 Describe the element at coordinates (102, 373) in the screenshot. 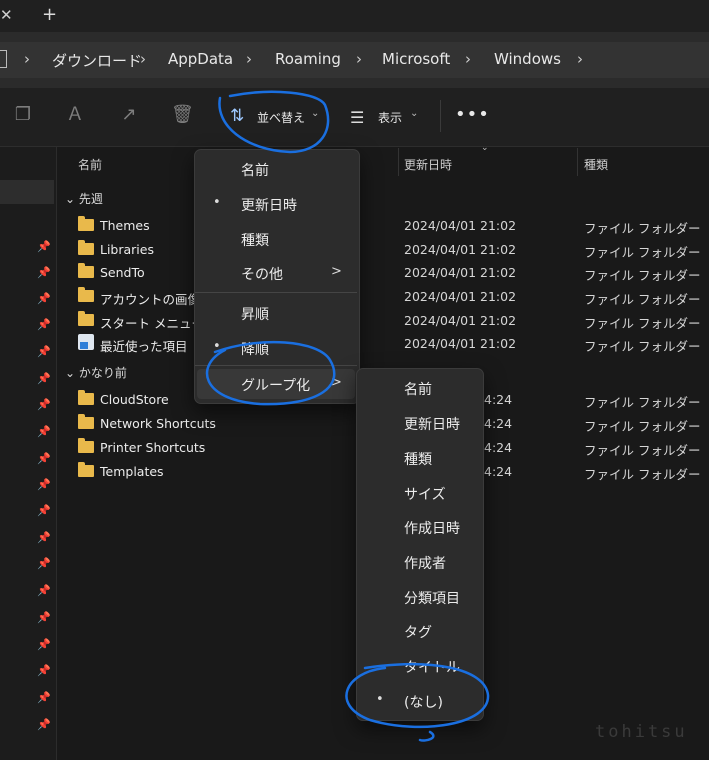

I see `group-label: かなり前` at that location.